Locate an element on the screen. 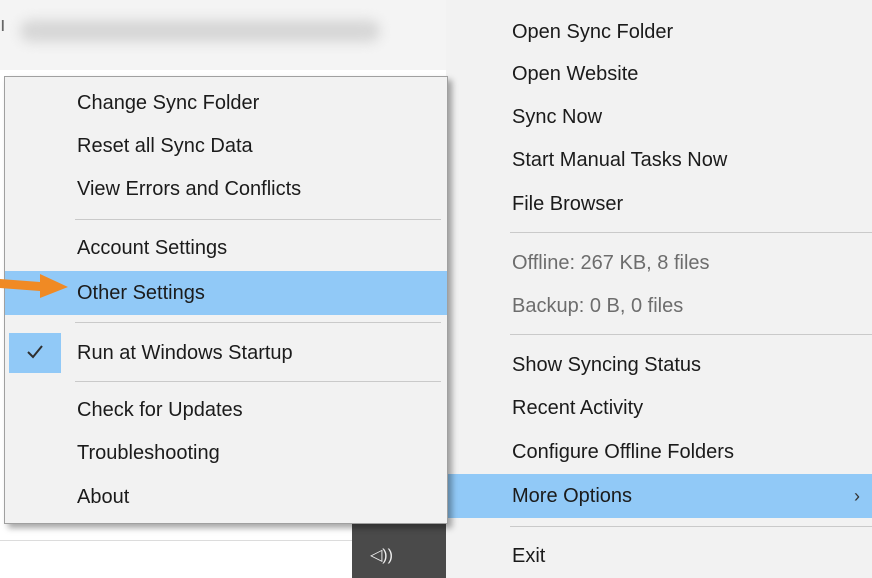 The width and height of the screenshot is (872, 578). check-icon is located at coordinates (35, 353).